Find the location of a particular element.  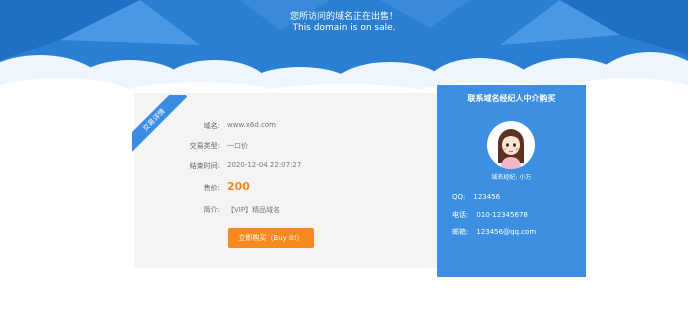

price-value: 200 is located at coordinates (238, 186).